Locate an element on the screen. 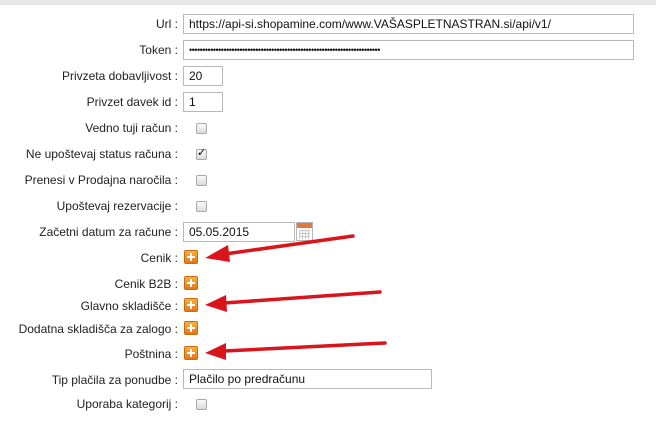  red-arrow-cenik is located at coordinates (280, 248).